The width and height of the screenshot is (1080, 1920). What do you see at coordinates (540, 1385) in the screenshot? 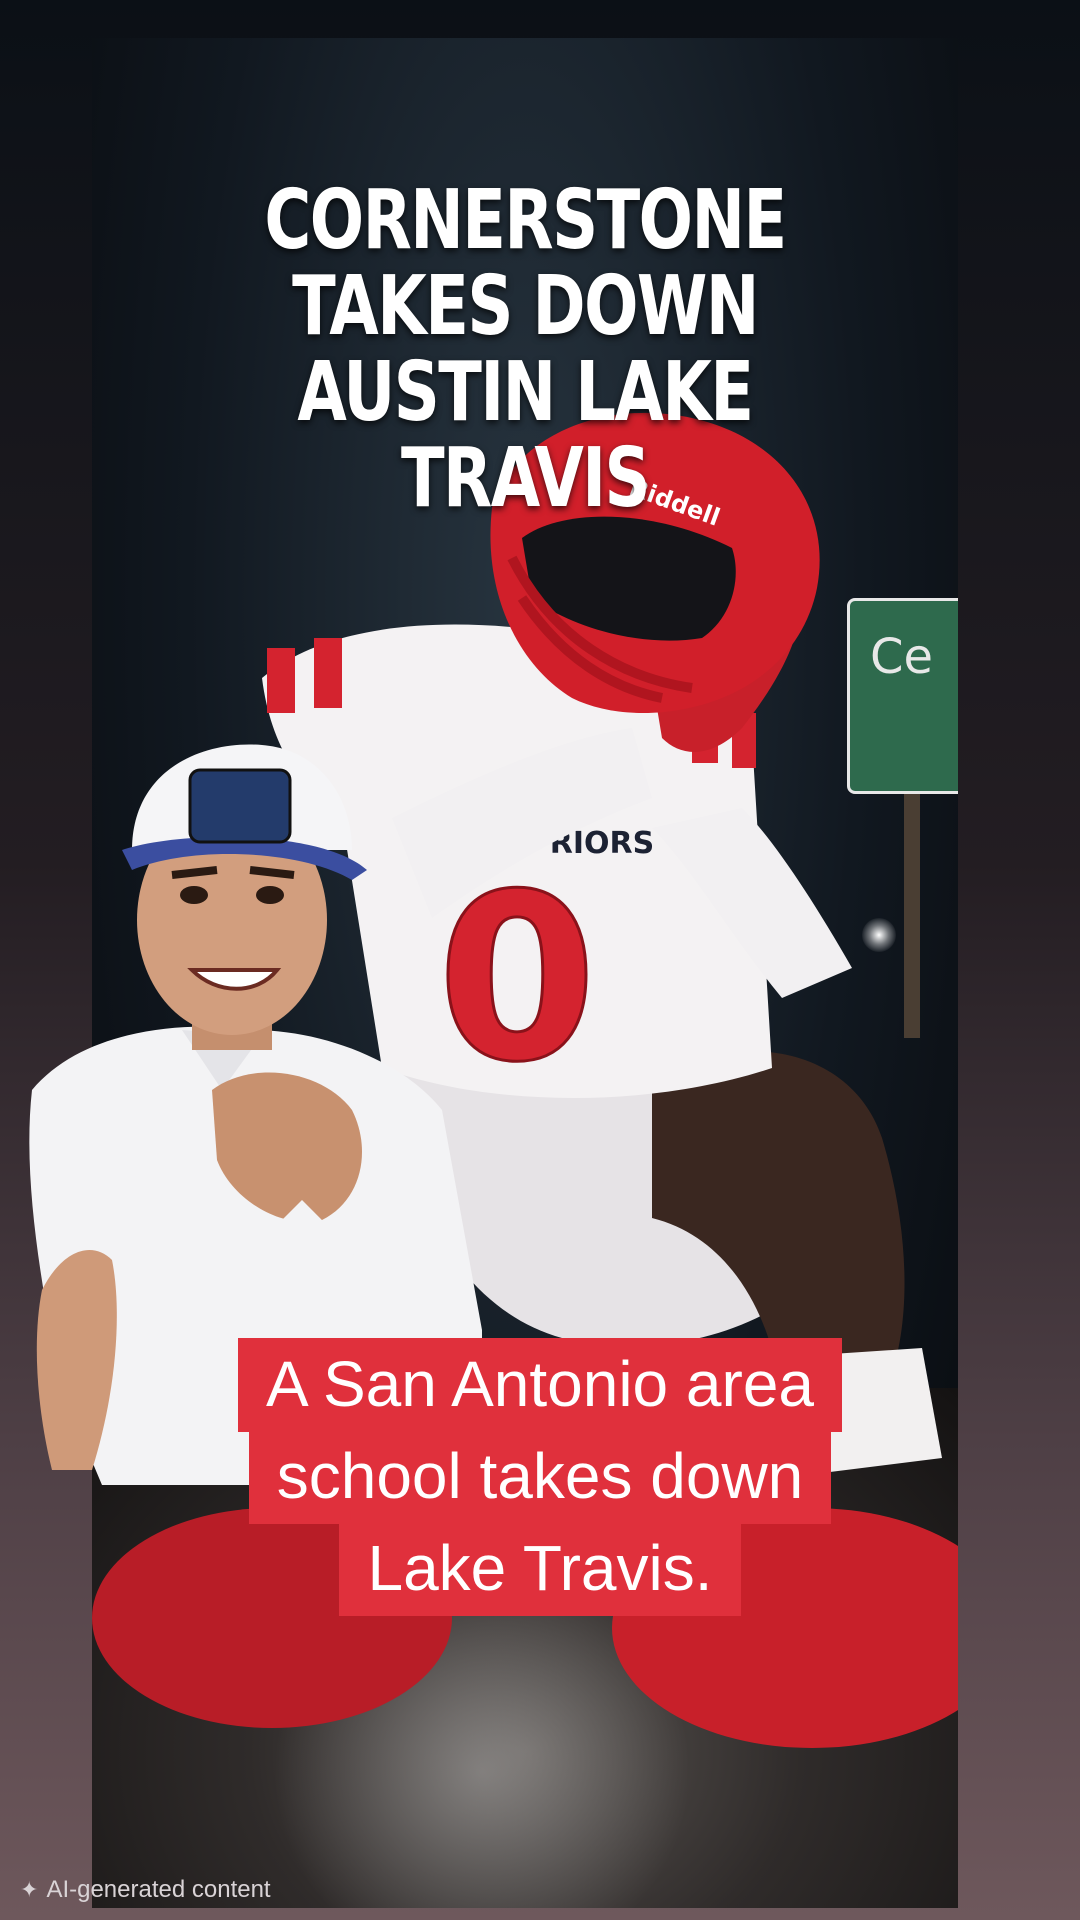
I see `caption-line: A San Antonio area` at bounding box center [540, 1385].